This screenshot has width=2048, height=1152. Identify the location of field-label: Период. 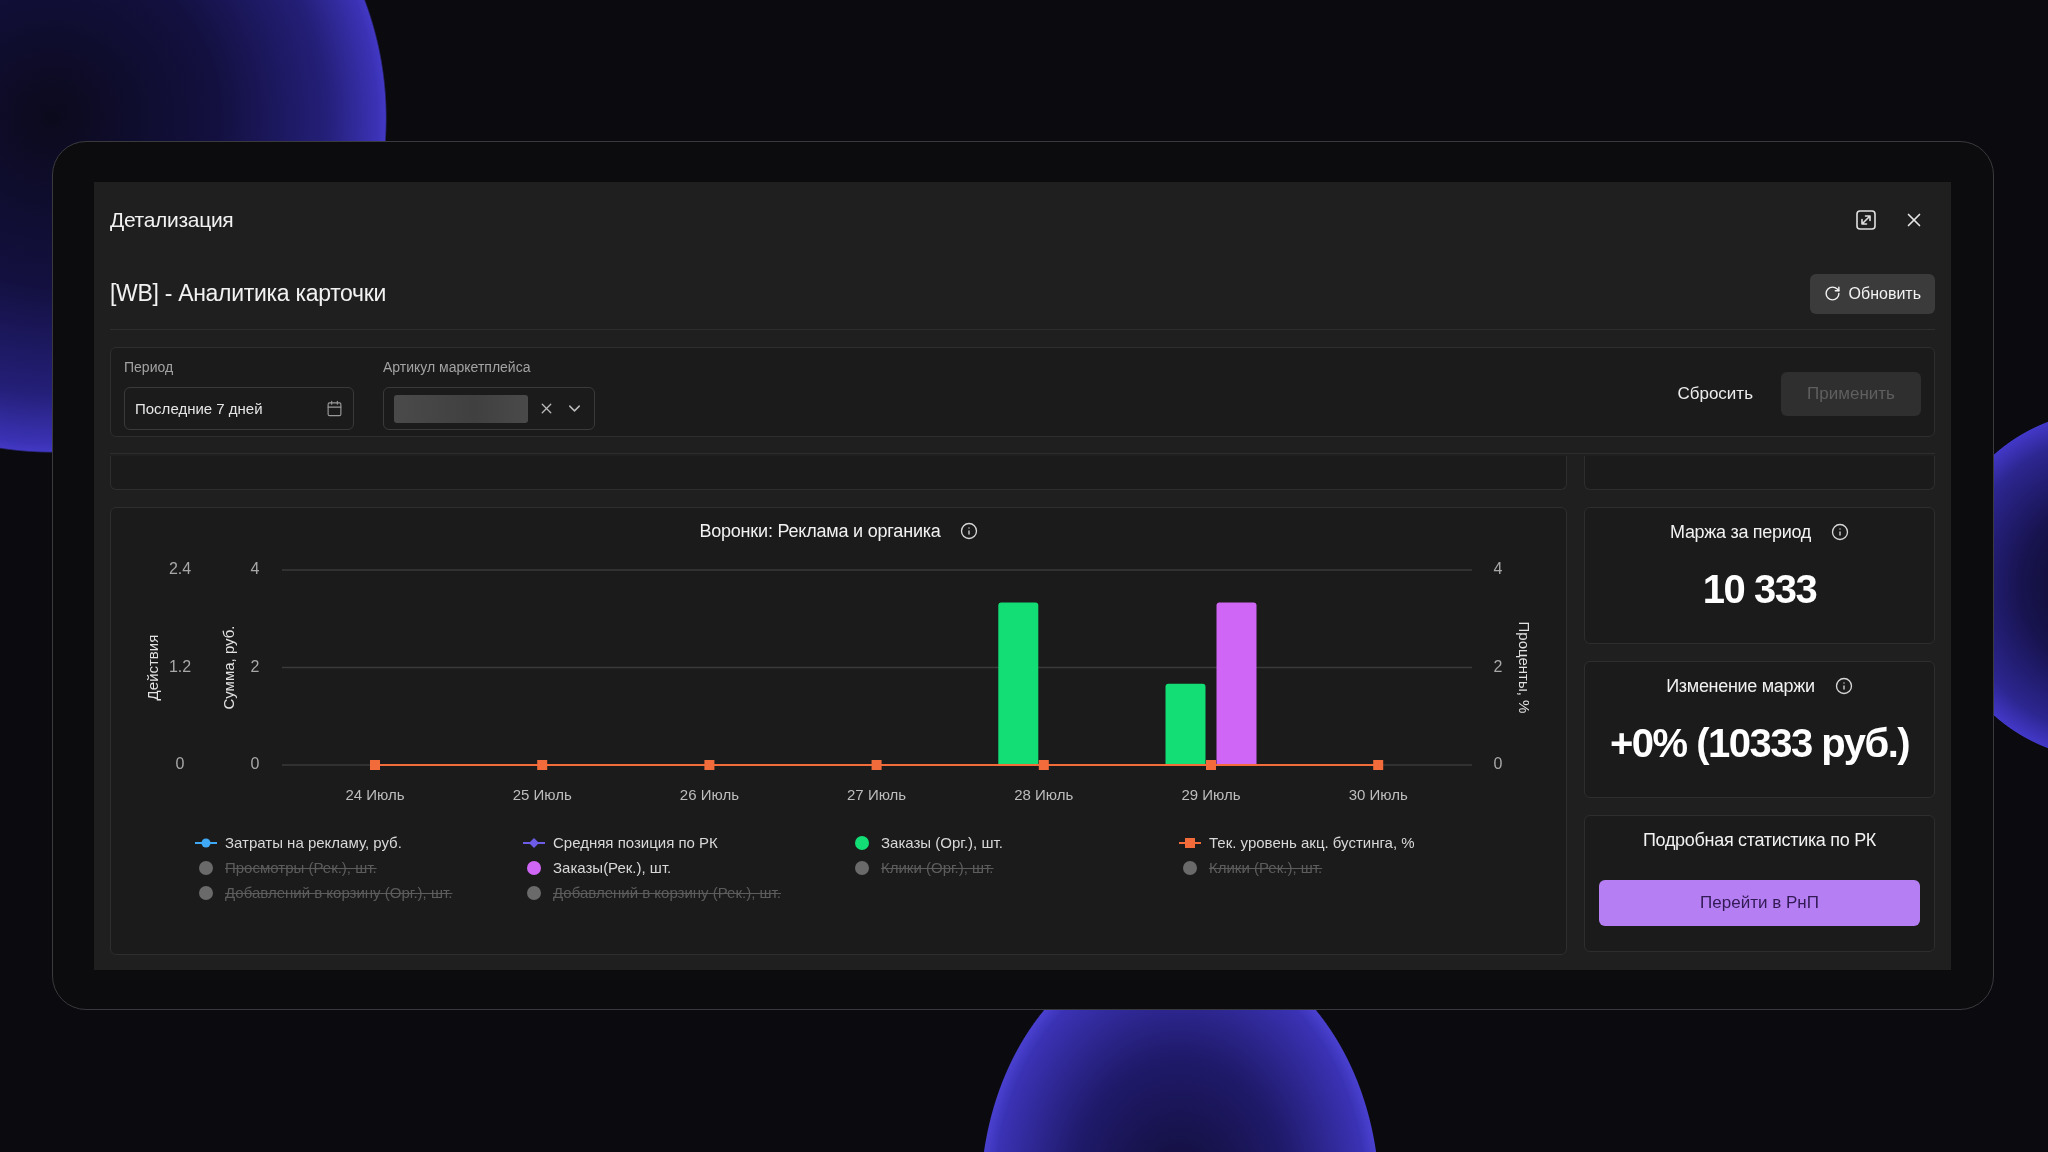
(149, 367).